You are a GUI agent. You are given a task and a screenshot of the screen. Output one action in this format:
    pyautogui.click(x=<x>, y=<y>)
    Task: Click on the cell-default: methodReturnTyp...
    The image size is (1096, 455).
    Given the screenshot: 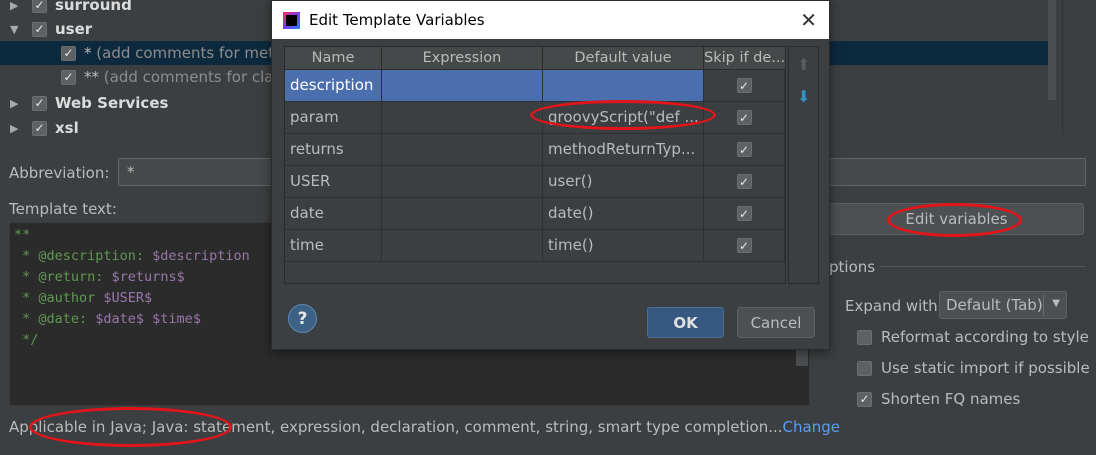 What is the action you would take?
    pyautogui.click(x=623, y=149)
    